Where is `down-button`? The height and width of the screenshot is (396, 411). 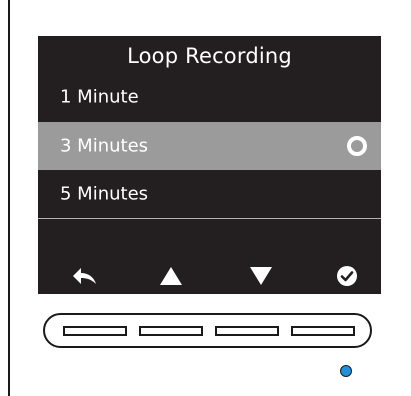 down-button is located at coordinates (261, 276).